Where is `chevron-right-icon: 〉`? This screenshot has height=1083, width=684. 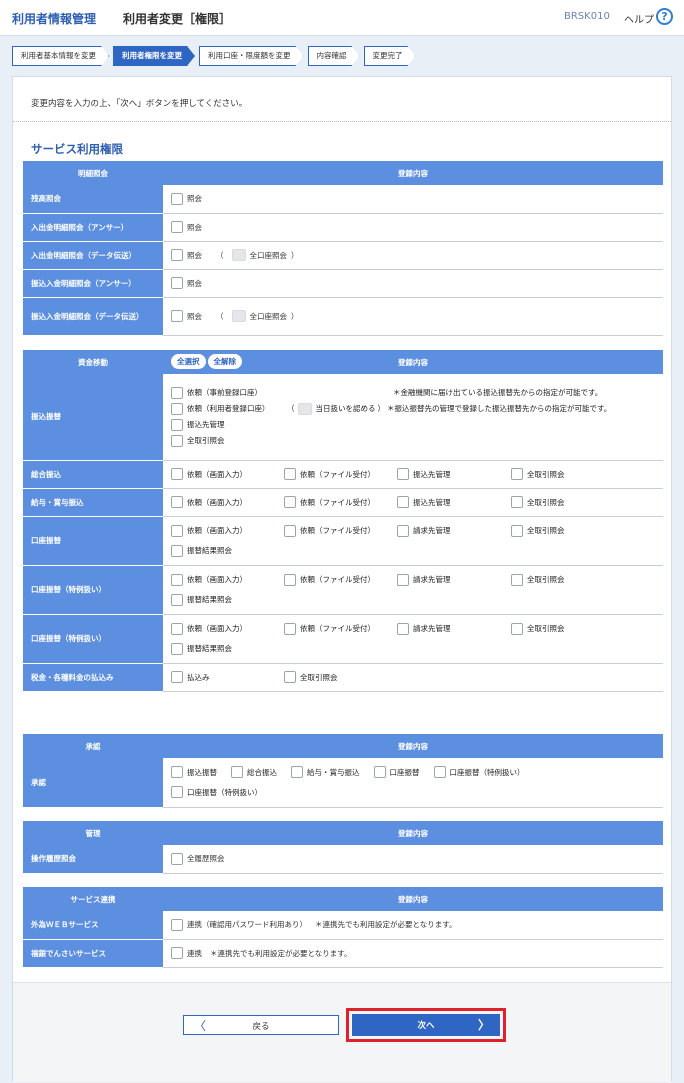 chevron-right-icon: 〉 is located at coordinates (483, 1025).